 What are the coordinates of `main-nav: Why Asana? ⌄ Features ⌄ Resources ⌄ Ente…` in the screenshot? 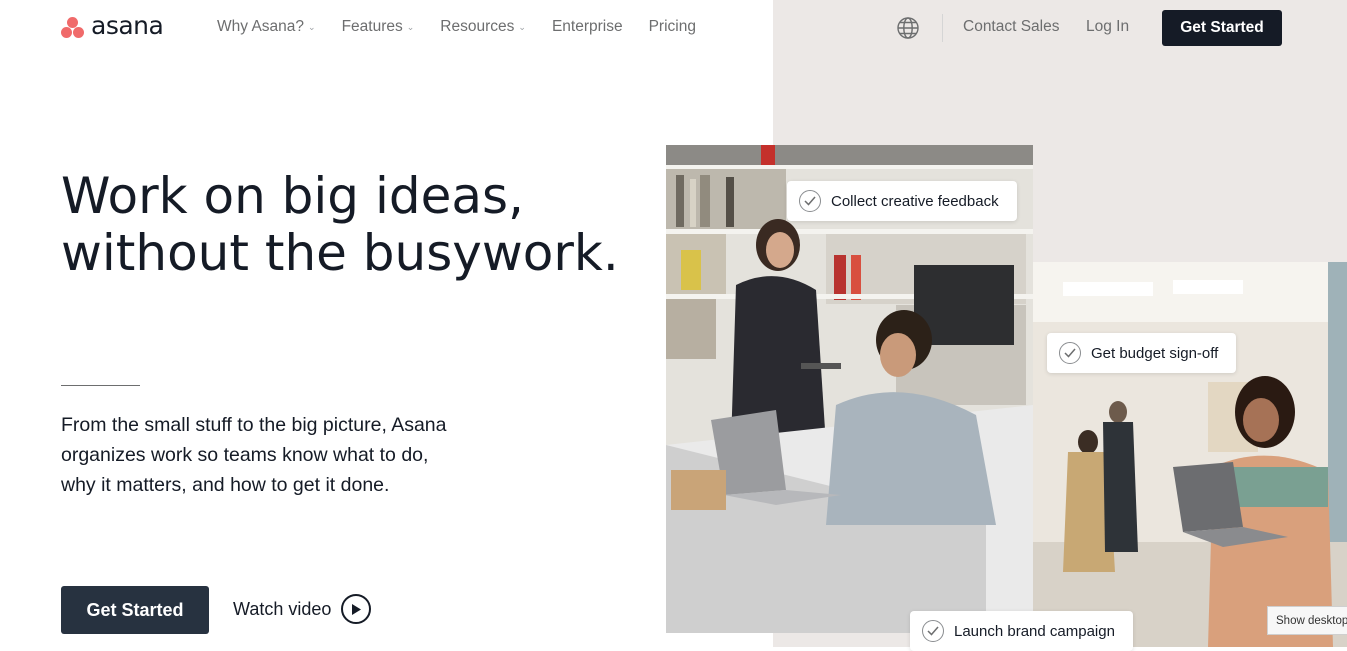 It's located at (469, 27).